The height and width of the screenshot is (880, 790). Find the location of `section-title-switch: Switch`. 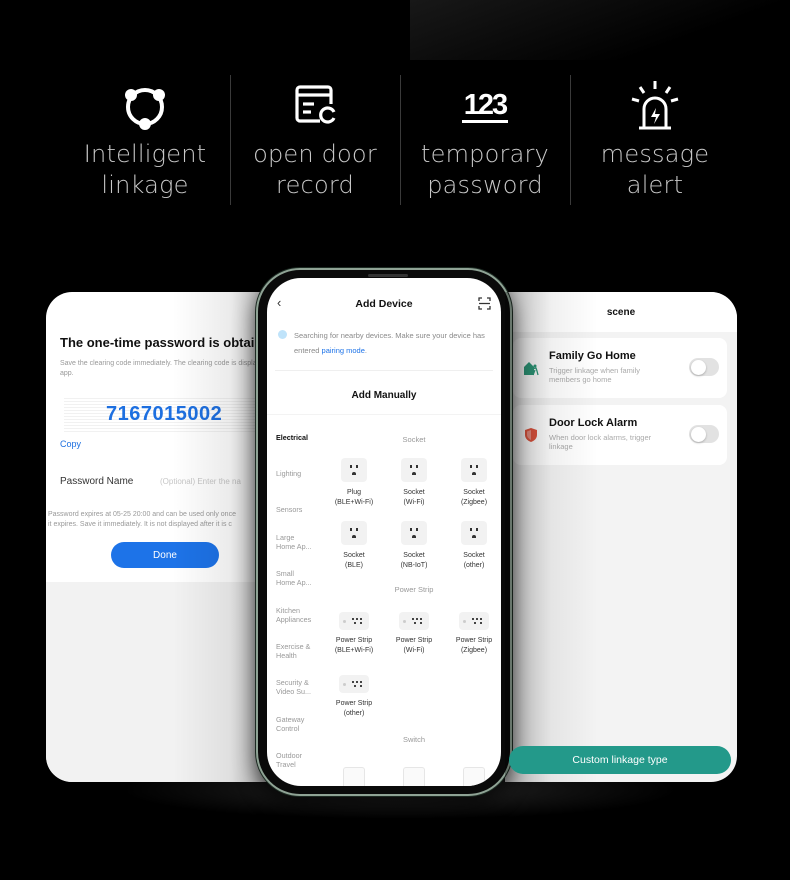

section-title-switch: Switch is located at coordinates (414, 739).